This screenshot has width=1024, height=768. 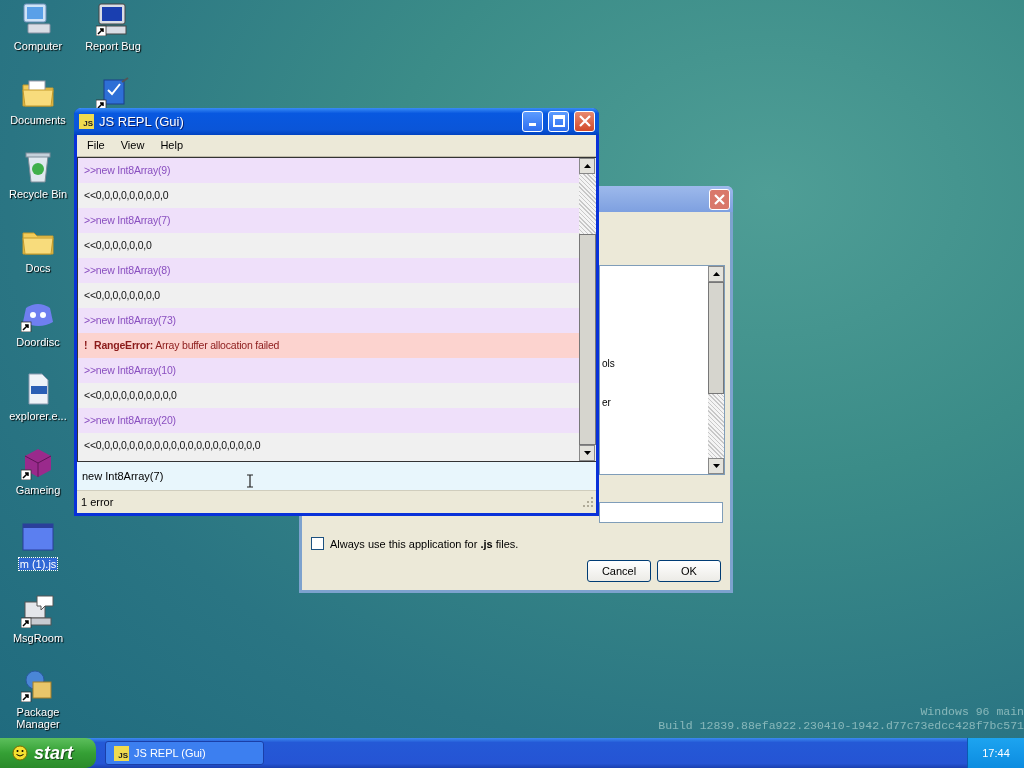 What do you see at coordinates (972, 712) in the screenshot?
I see `watermark-text: Windows 96 main` at bounding box center [972, 712].